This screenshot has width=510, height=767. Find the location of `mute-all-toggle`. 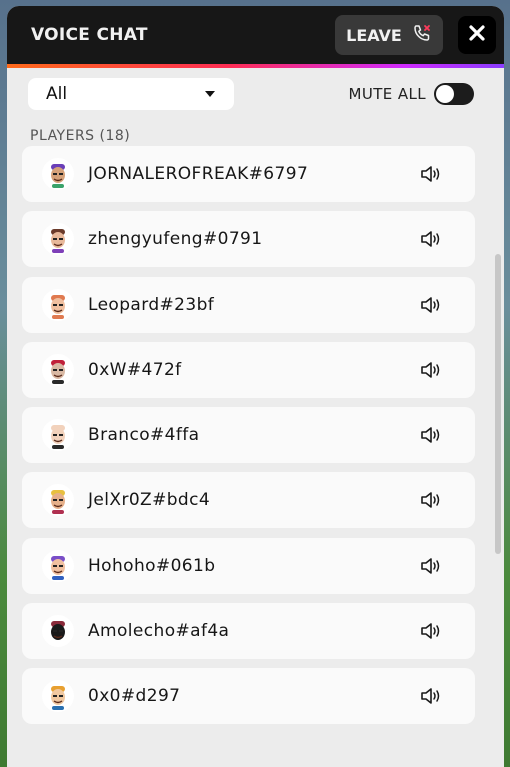

mute-all-toggle is located at coordinates (454, 94).